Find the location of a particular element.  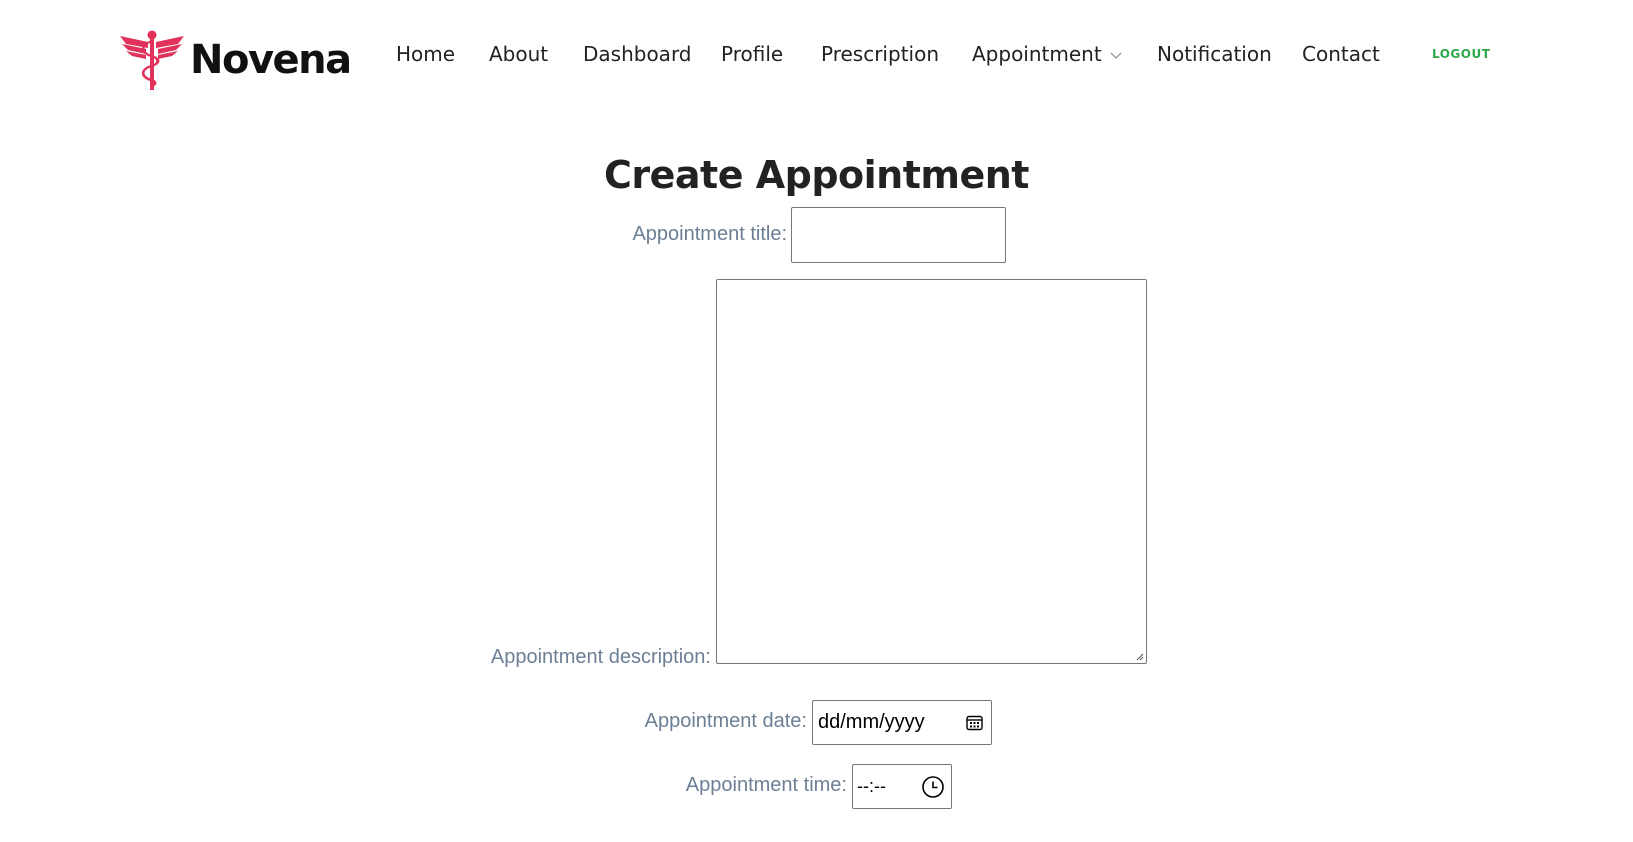

appointment-date-label: Appointment date: is located at coordinates (725, 721).